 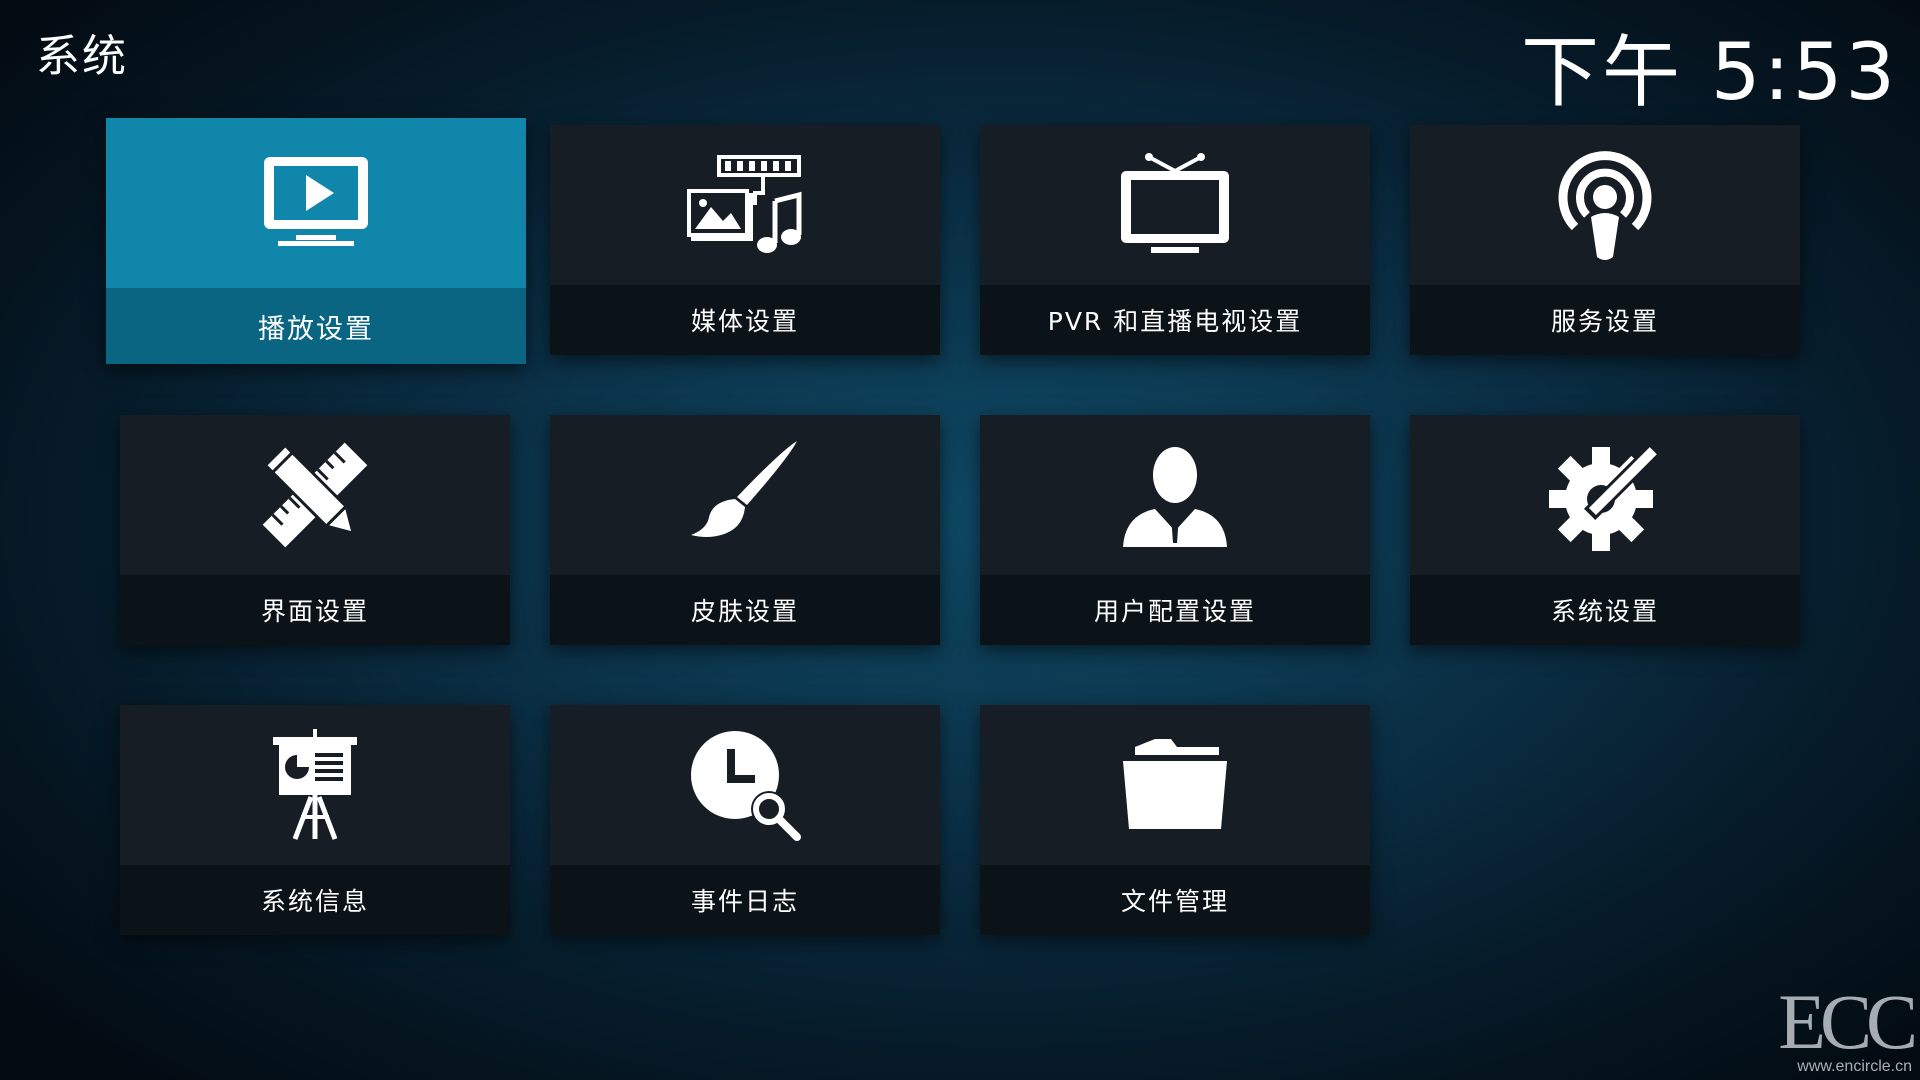 What do you see at coordinates (1605, 205) in the screenshot?
I see `podcast-icon` at bounding box center [1605, 205].